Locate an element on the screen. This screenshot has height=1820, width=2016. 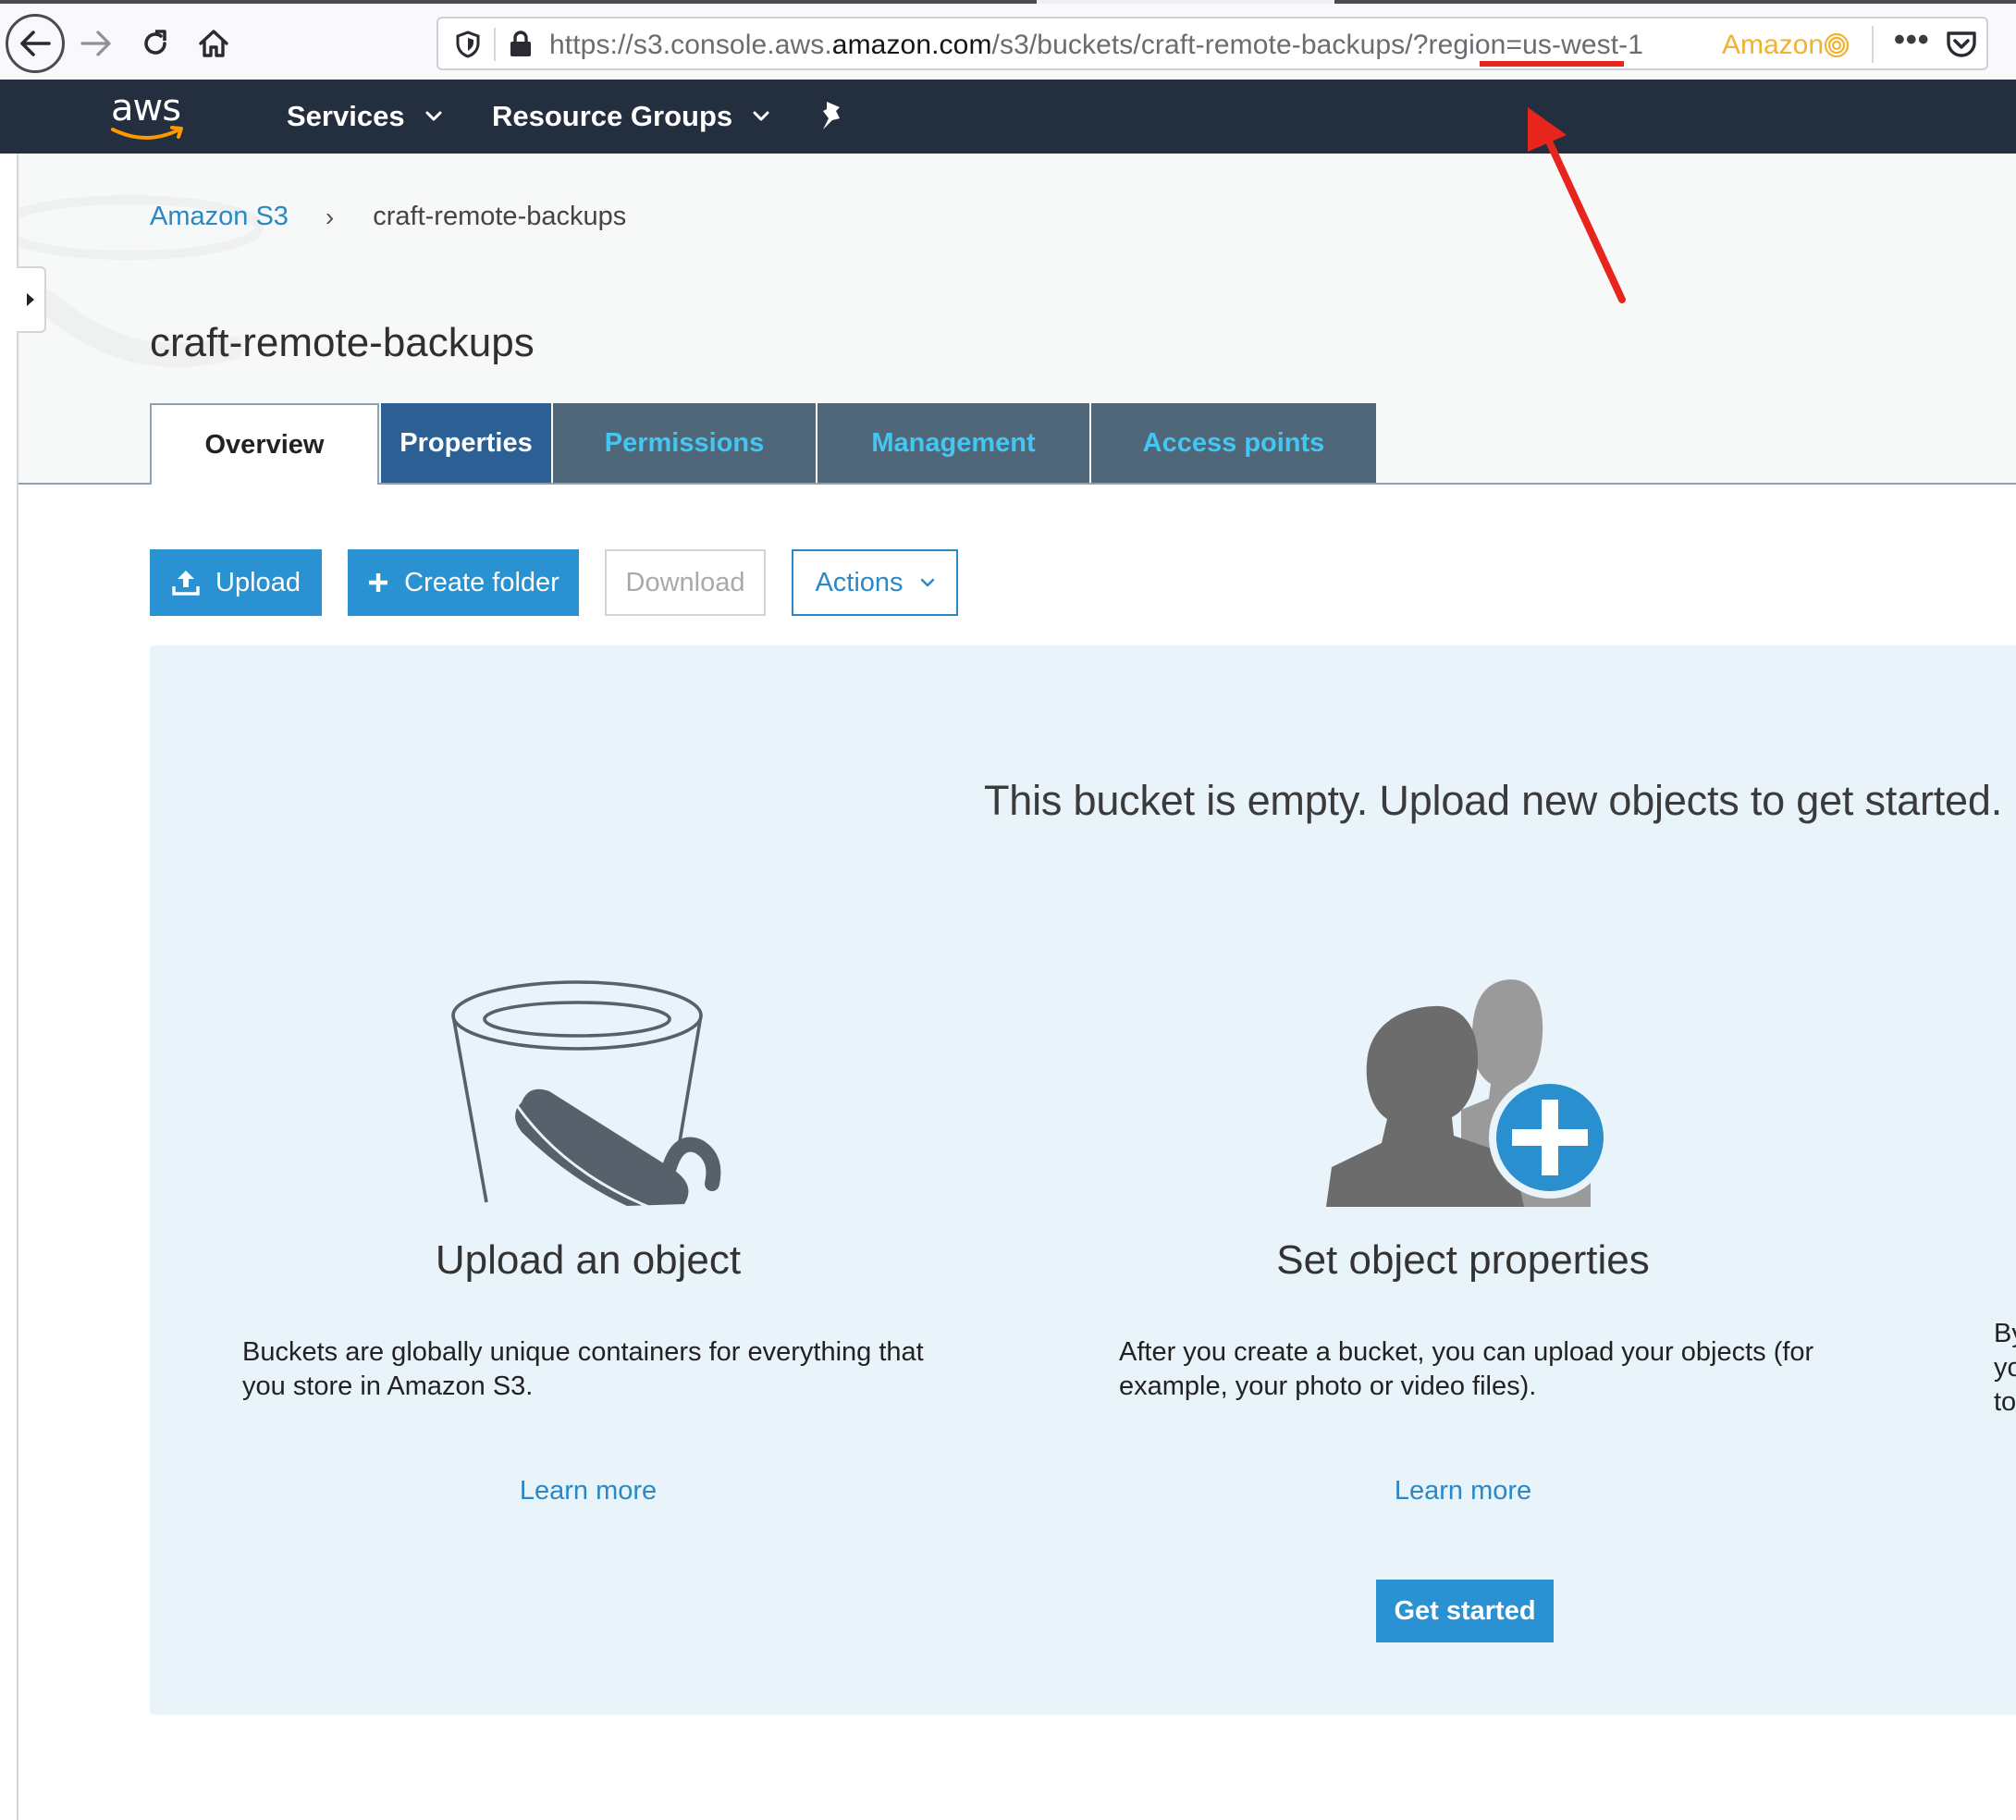
actions-dropdown: Actions is located at coordinates (875, 582).